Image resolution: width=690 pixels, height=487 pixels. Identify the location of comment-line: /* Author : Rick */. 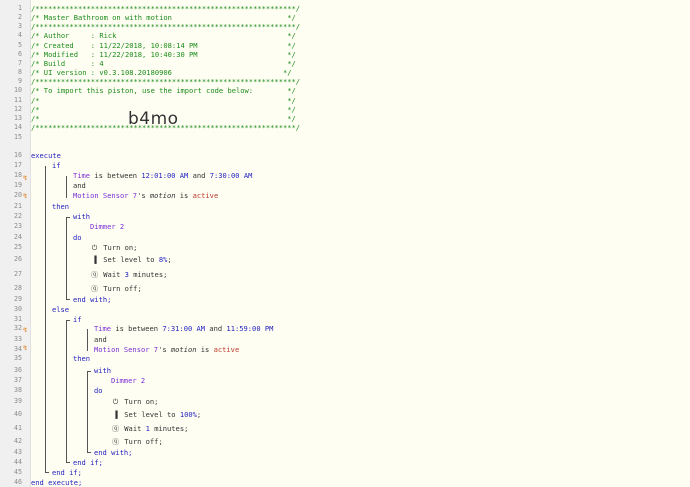
(163, 35).